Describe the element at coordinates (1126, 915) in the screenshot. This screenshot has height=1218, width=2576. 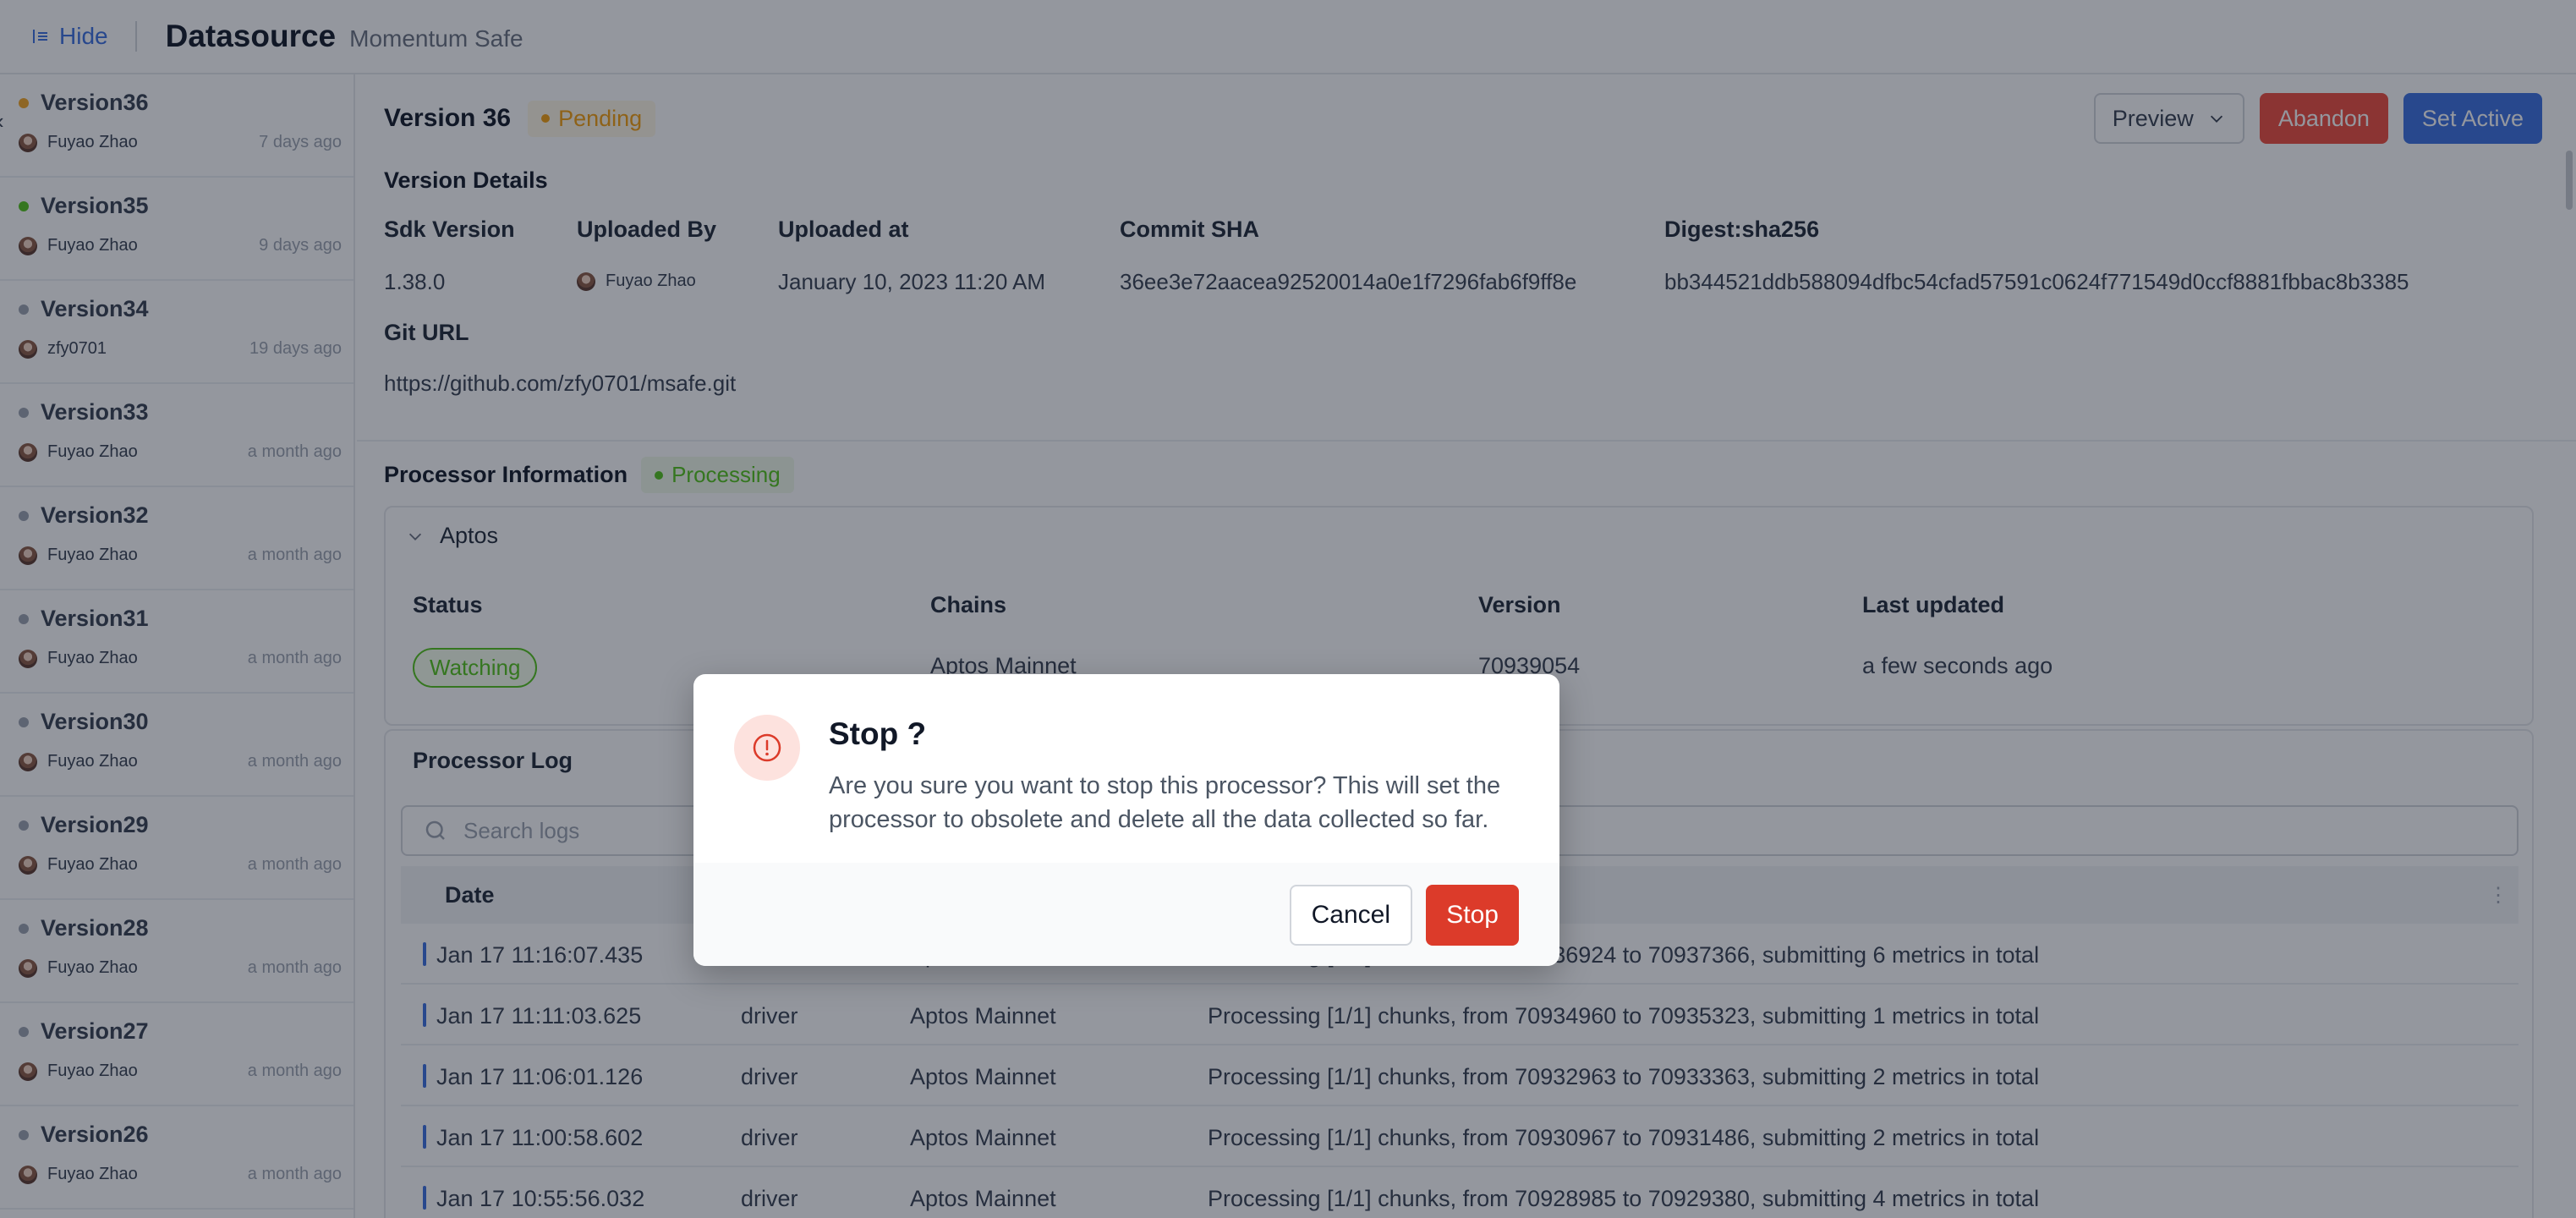
I see `dialog-footer: Cancel Stop` at that location.